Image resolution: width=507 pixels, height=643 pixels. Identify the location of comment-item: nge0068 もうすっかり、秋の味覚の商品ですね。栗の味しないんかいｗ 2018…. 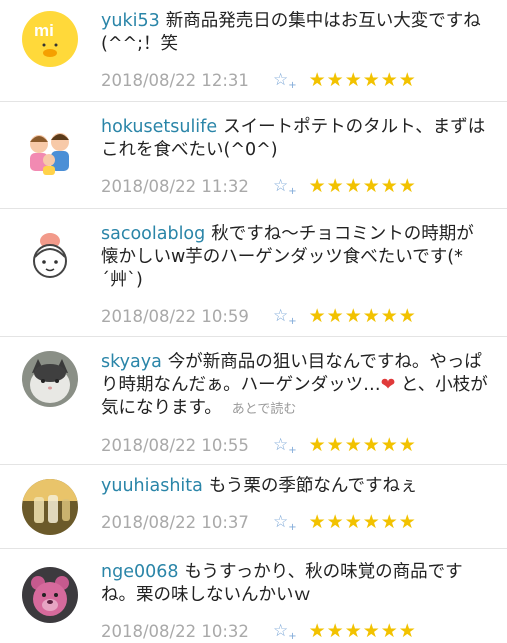
(253, 596).